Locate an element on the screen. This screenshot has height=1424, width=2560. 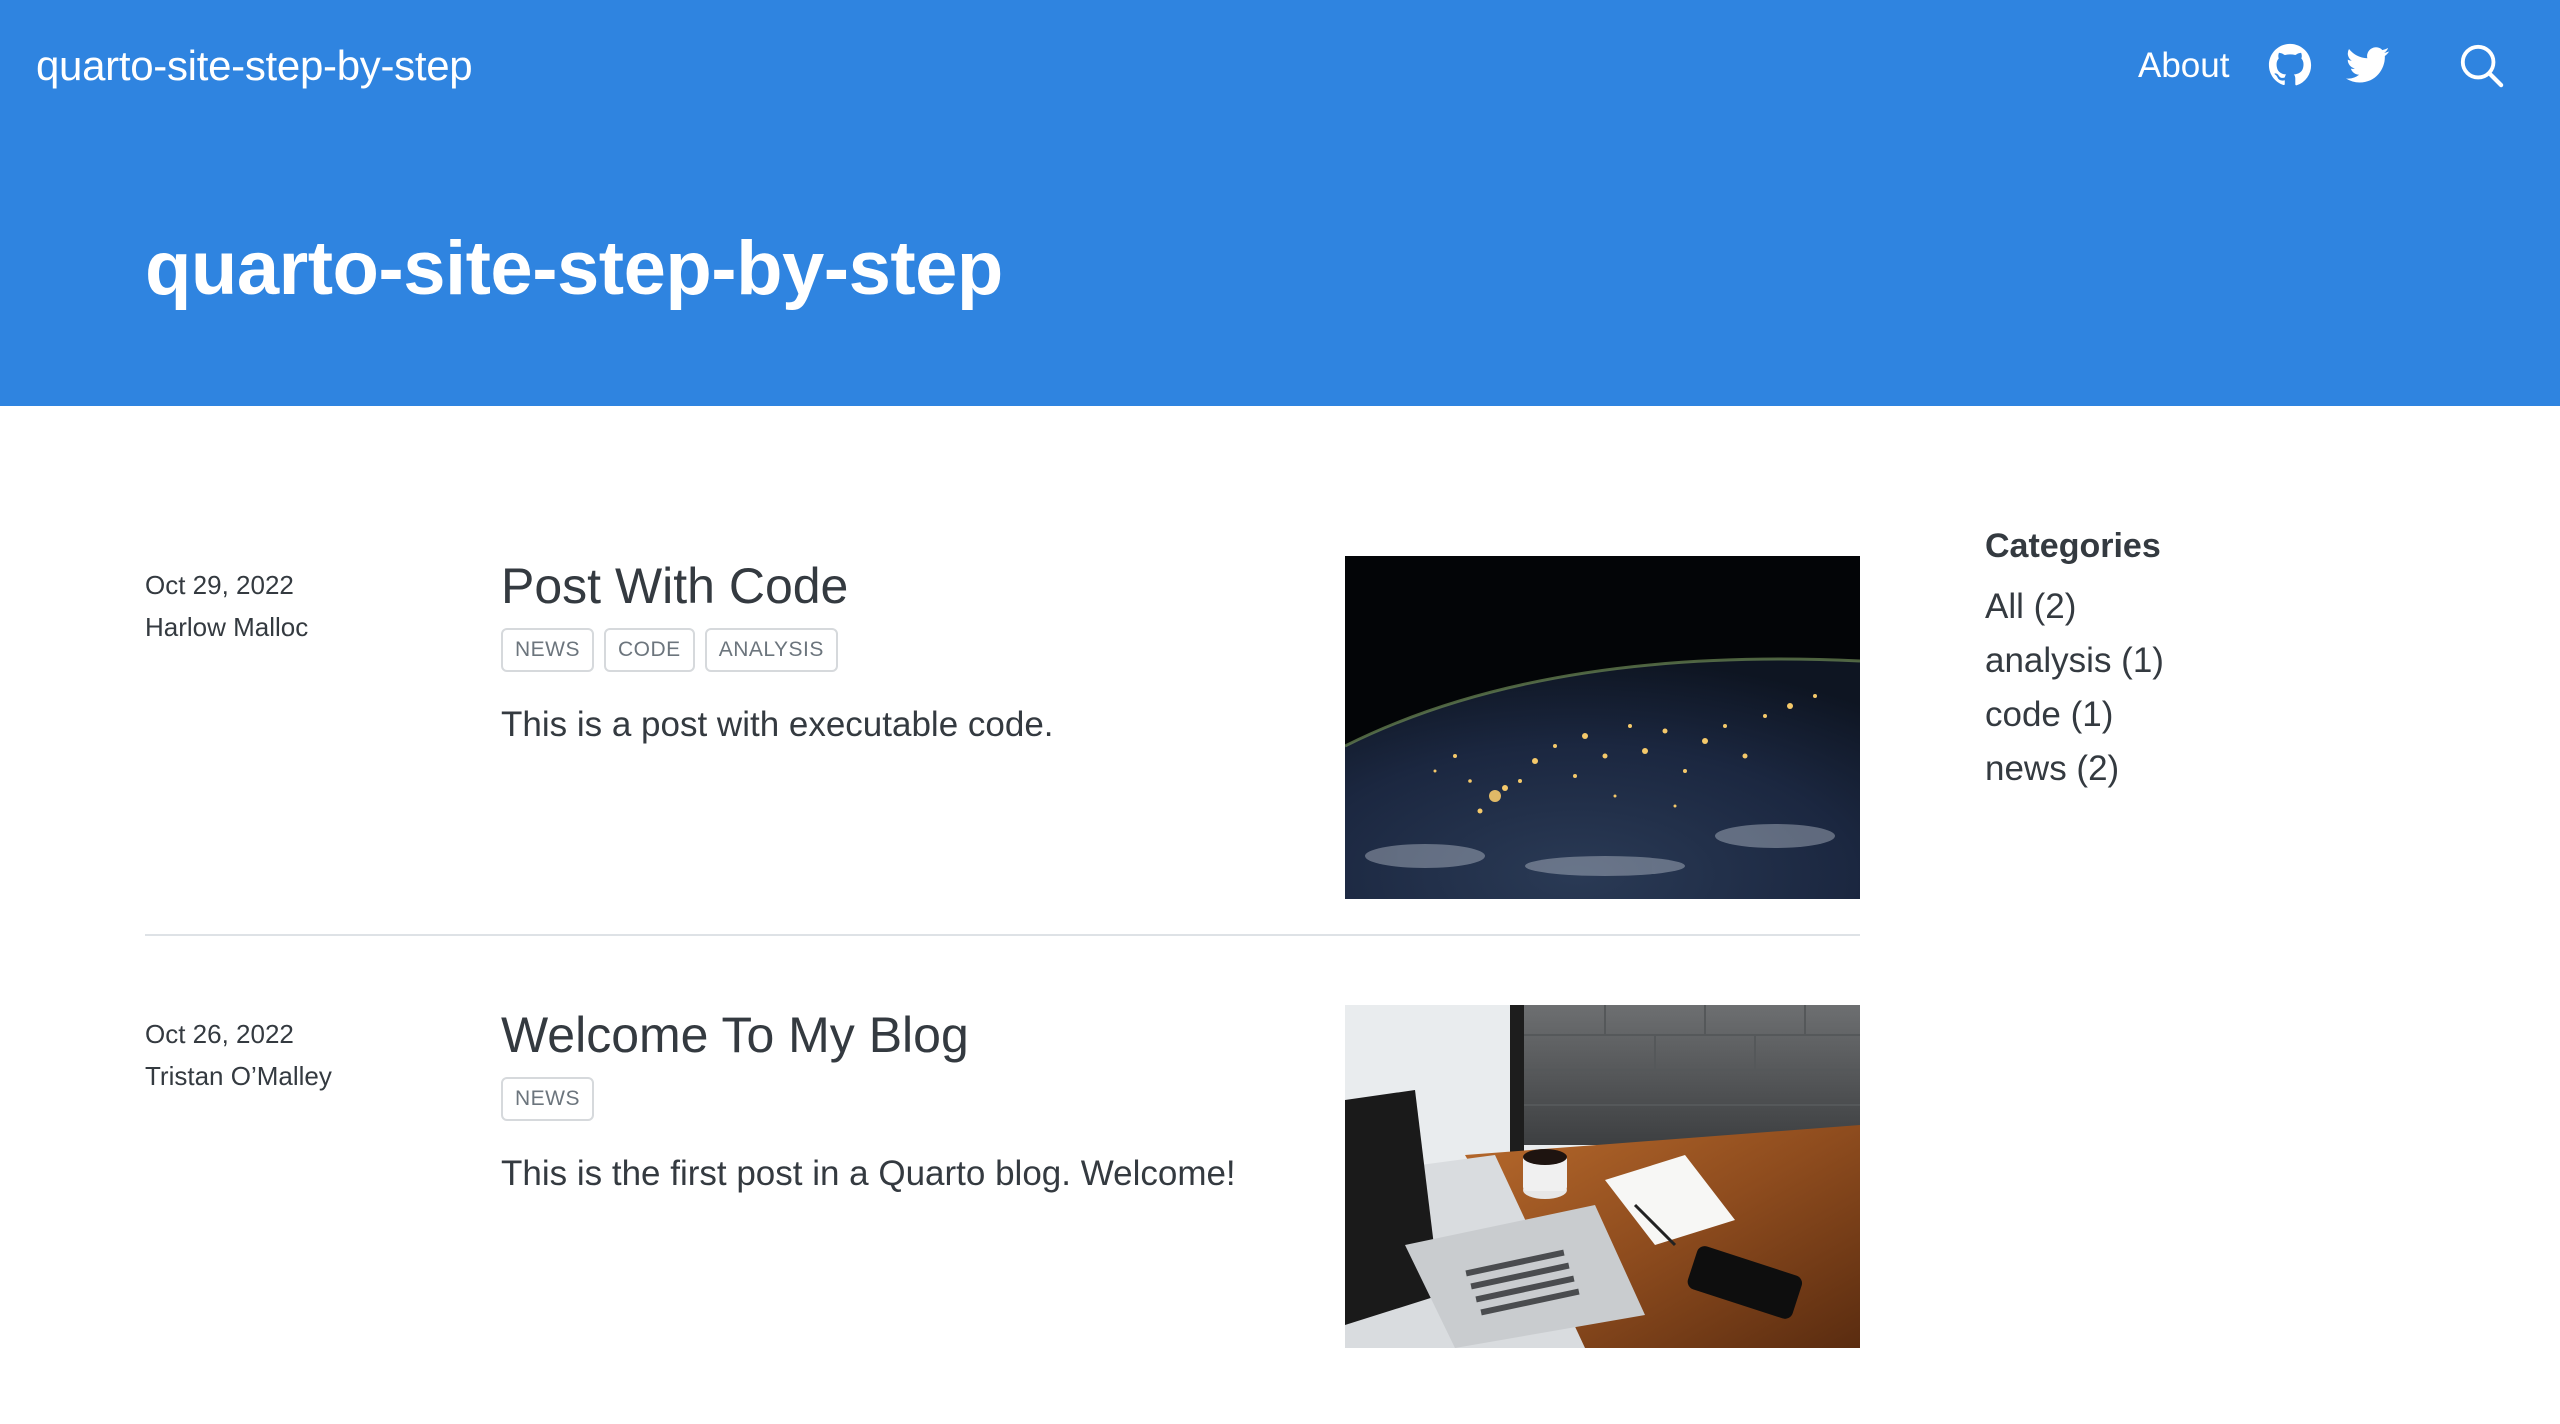
post-tags: NEWS CODE ANALYSIS is located at coordinates (669, 650).